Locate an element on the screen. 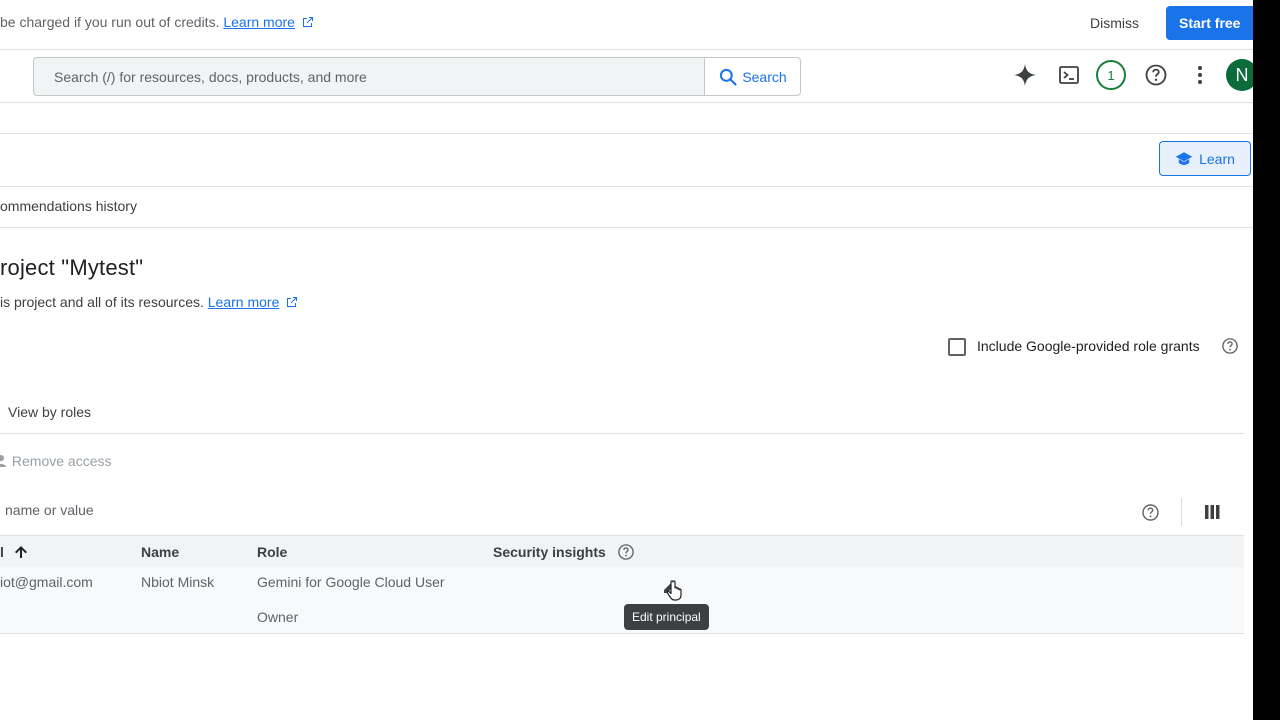 The image size is (1280, 720). include-google-grants-checkbox is located at coordinates (957, 347).